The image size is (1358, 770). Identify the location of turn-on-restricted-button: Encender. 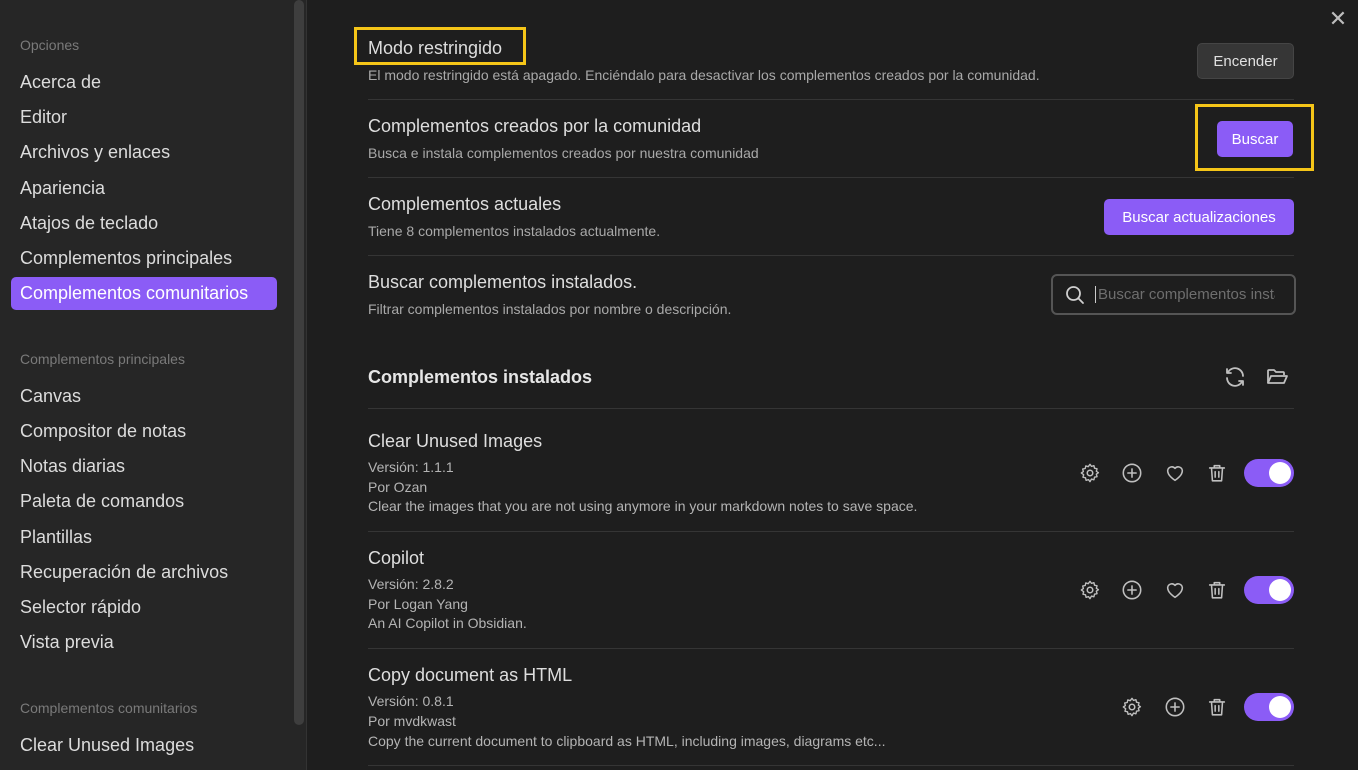
(1245, 61).